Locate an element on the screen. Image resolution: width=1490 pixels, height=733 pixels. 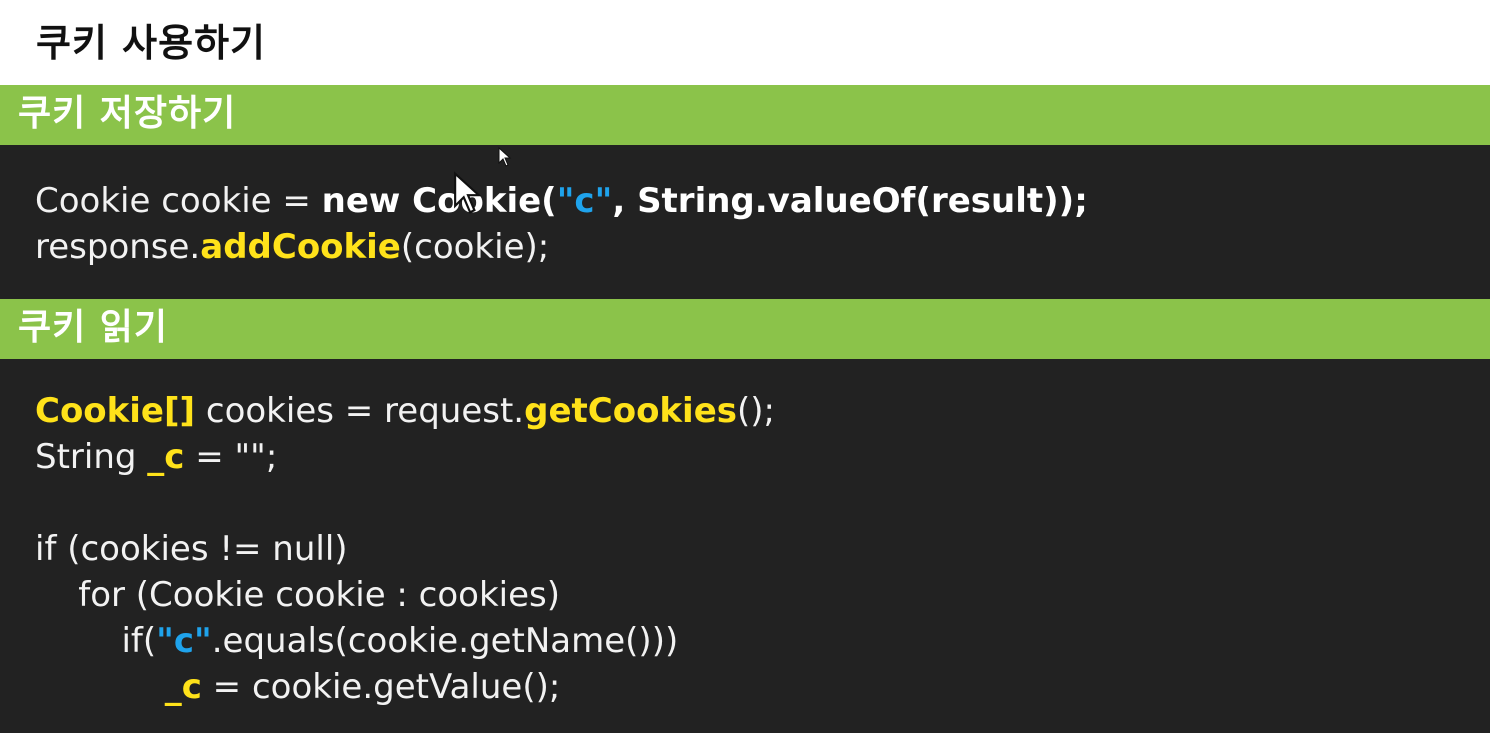
code-line: String _c = ""; is located at coordinates (156, 457).